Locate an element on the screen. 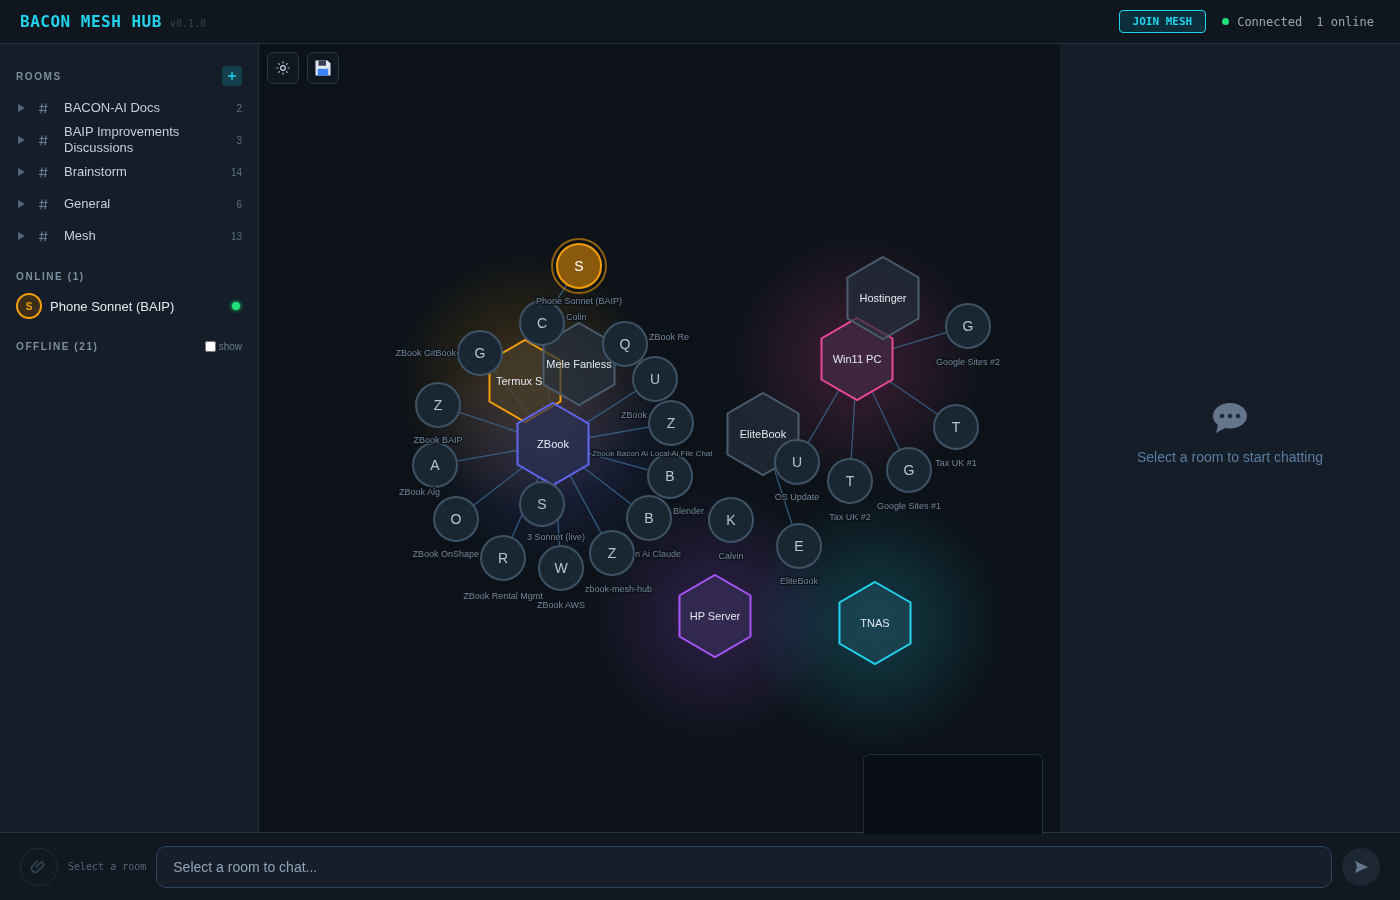 The width and height of the screenshot is (1400, 900). peer-node: B is located at coordinates (649, 518).